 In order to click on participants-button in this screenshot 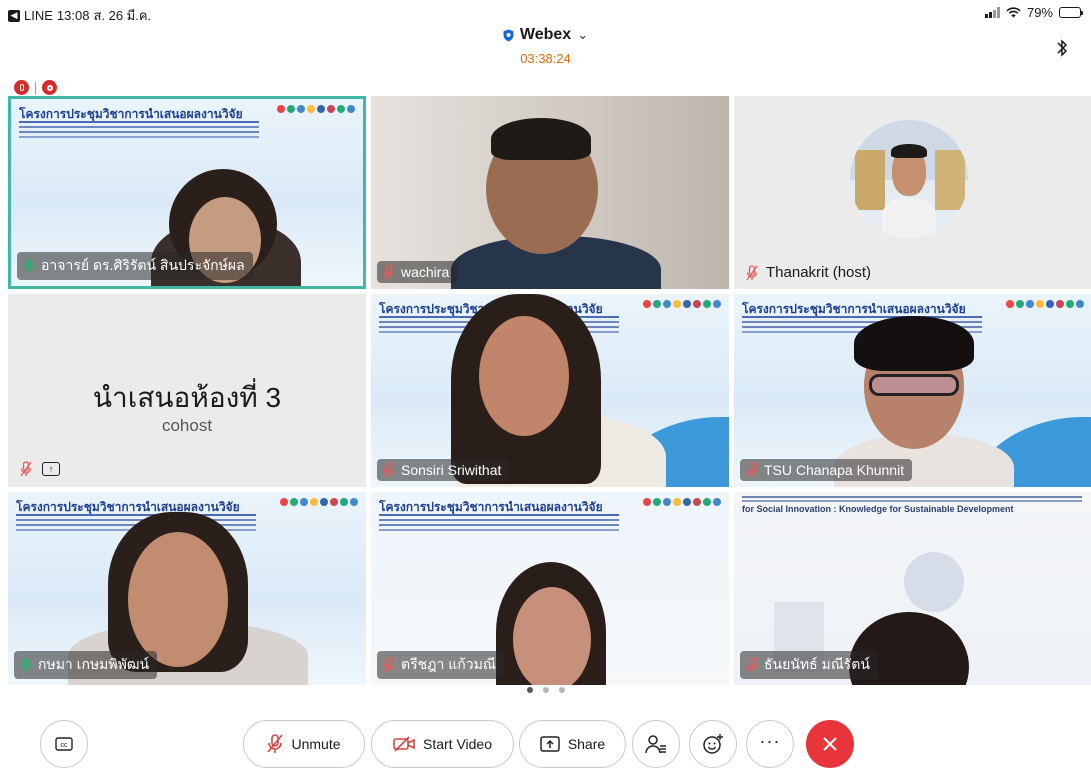, I will do `click(656, 744)`.